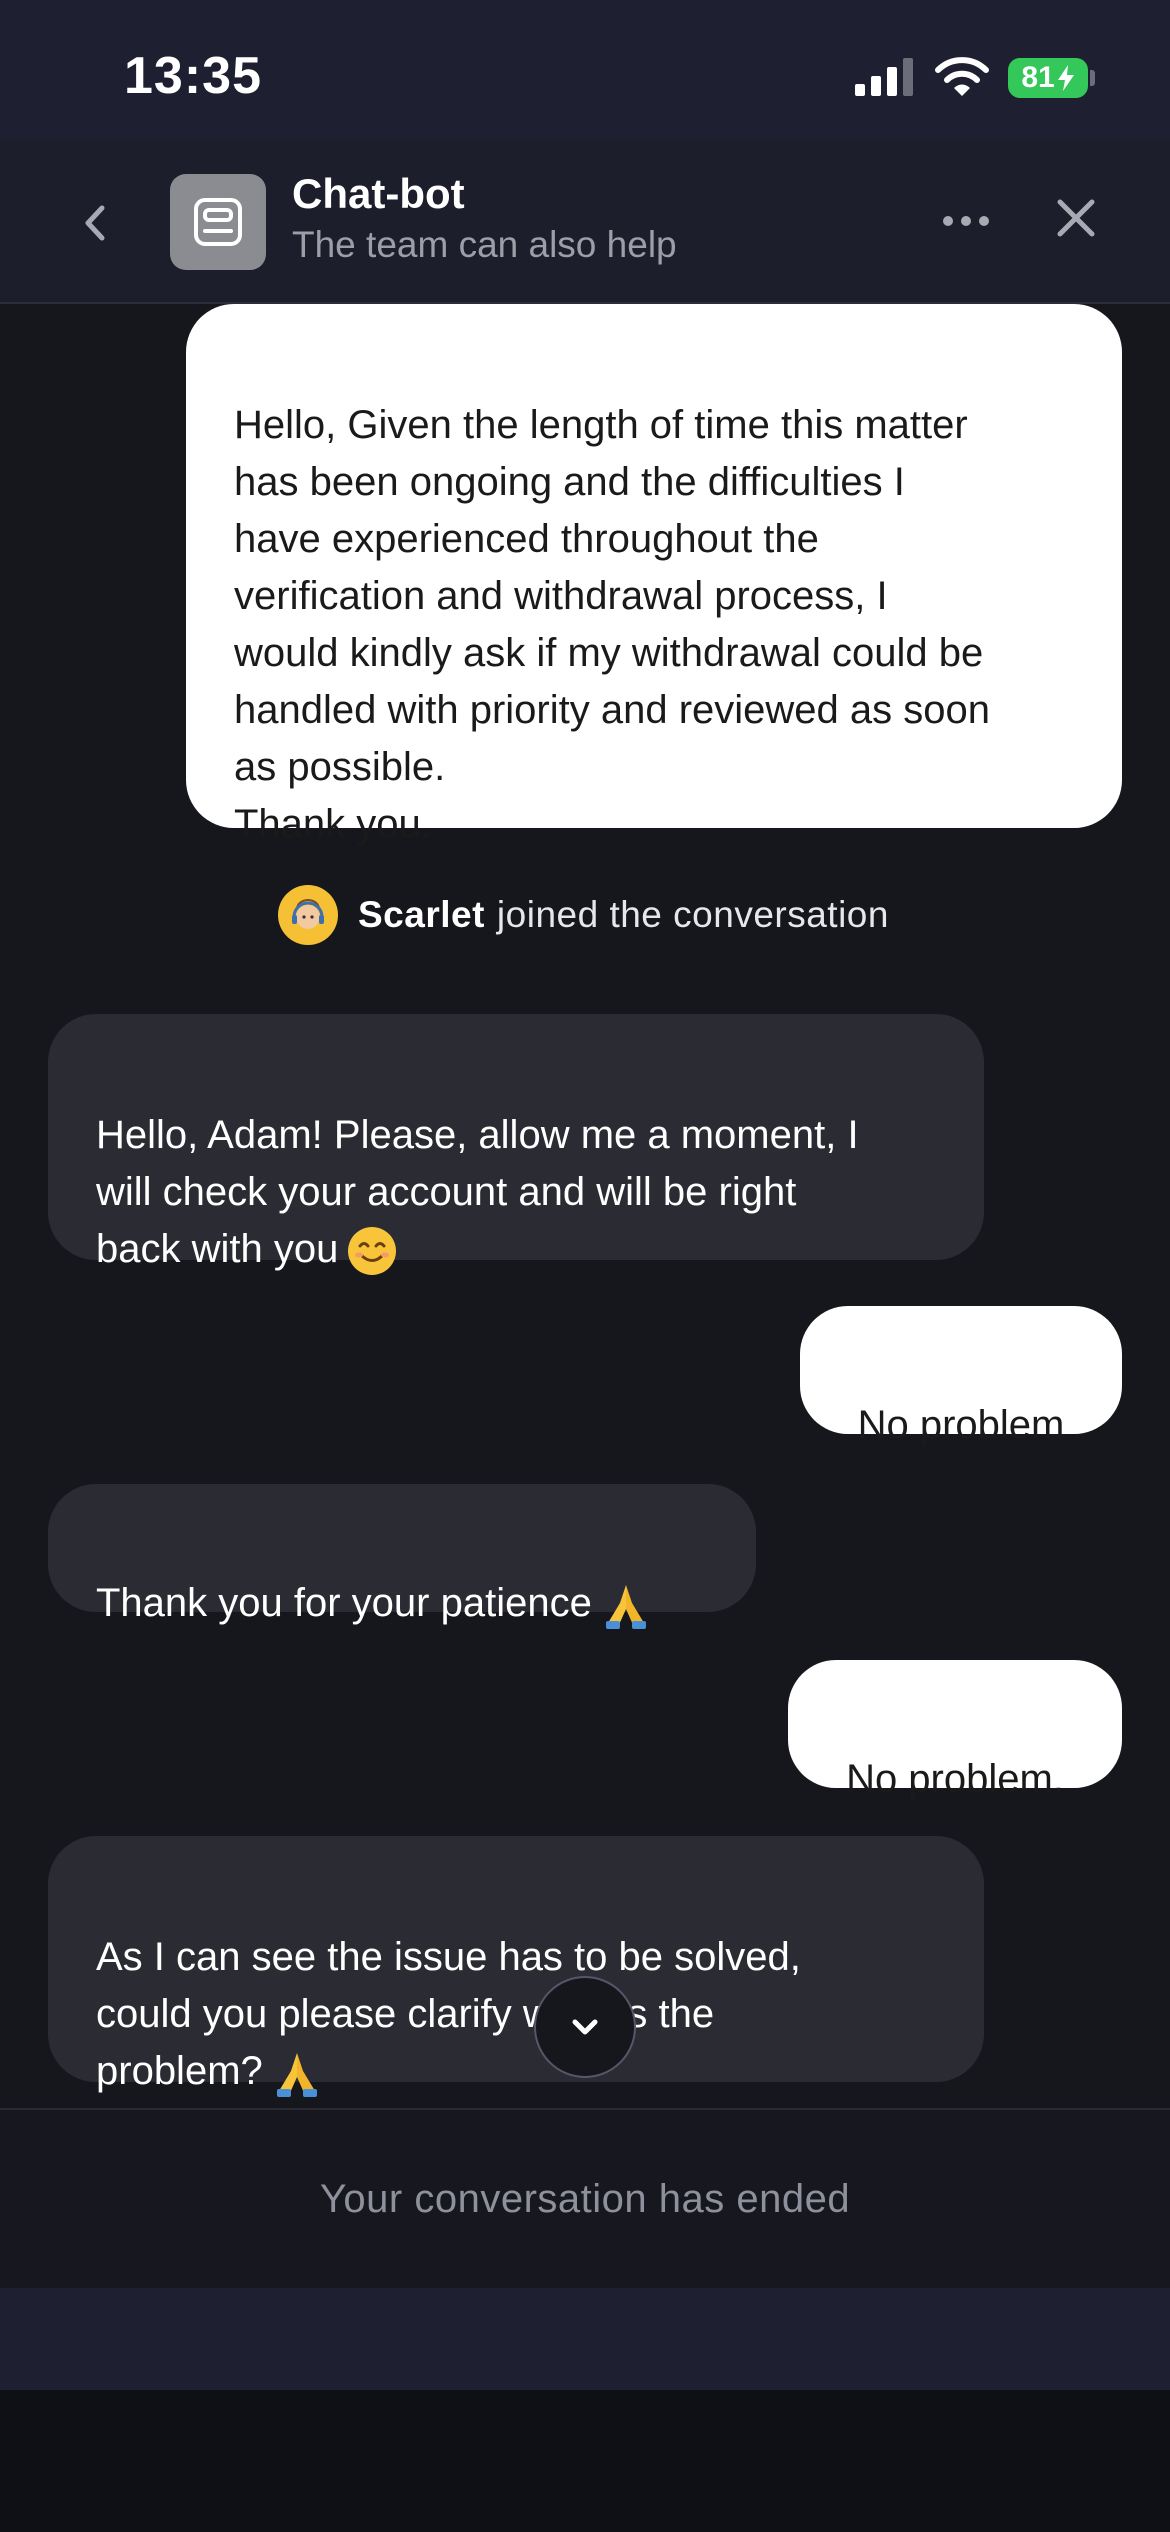 The height and width of the screenshot is (2532, 1170). What do you see at coordinates (1092, 78) in the screenshot?
I see `battery-cap` at bounding box center [1092, 78].